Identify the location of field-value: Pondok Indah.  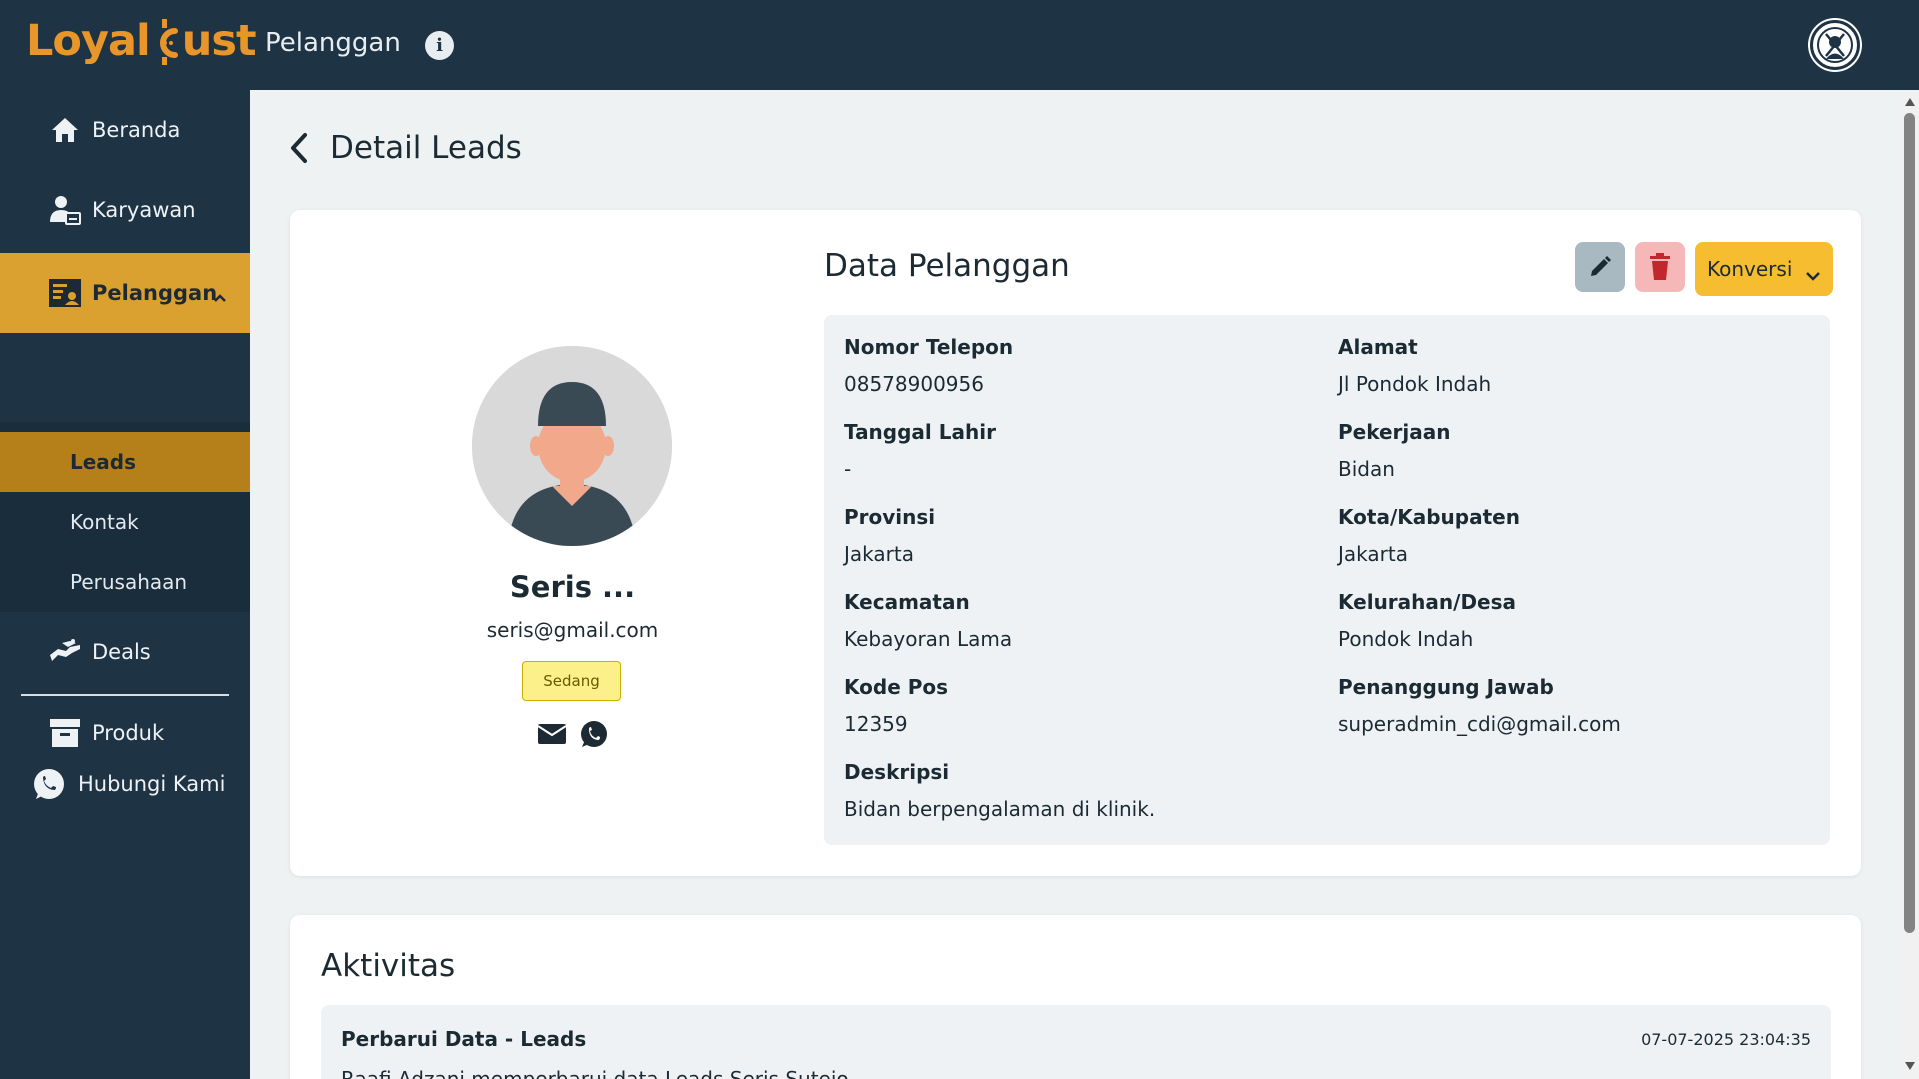
(1406, 639).